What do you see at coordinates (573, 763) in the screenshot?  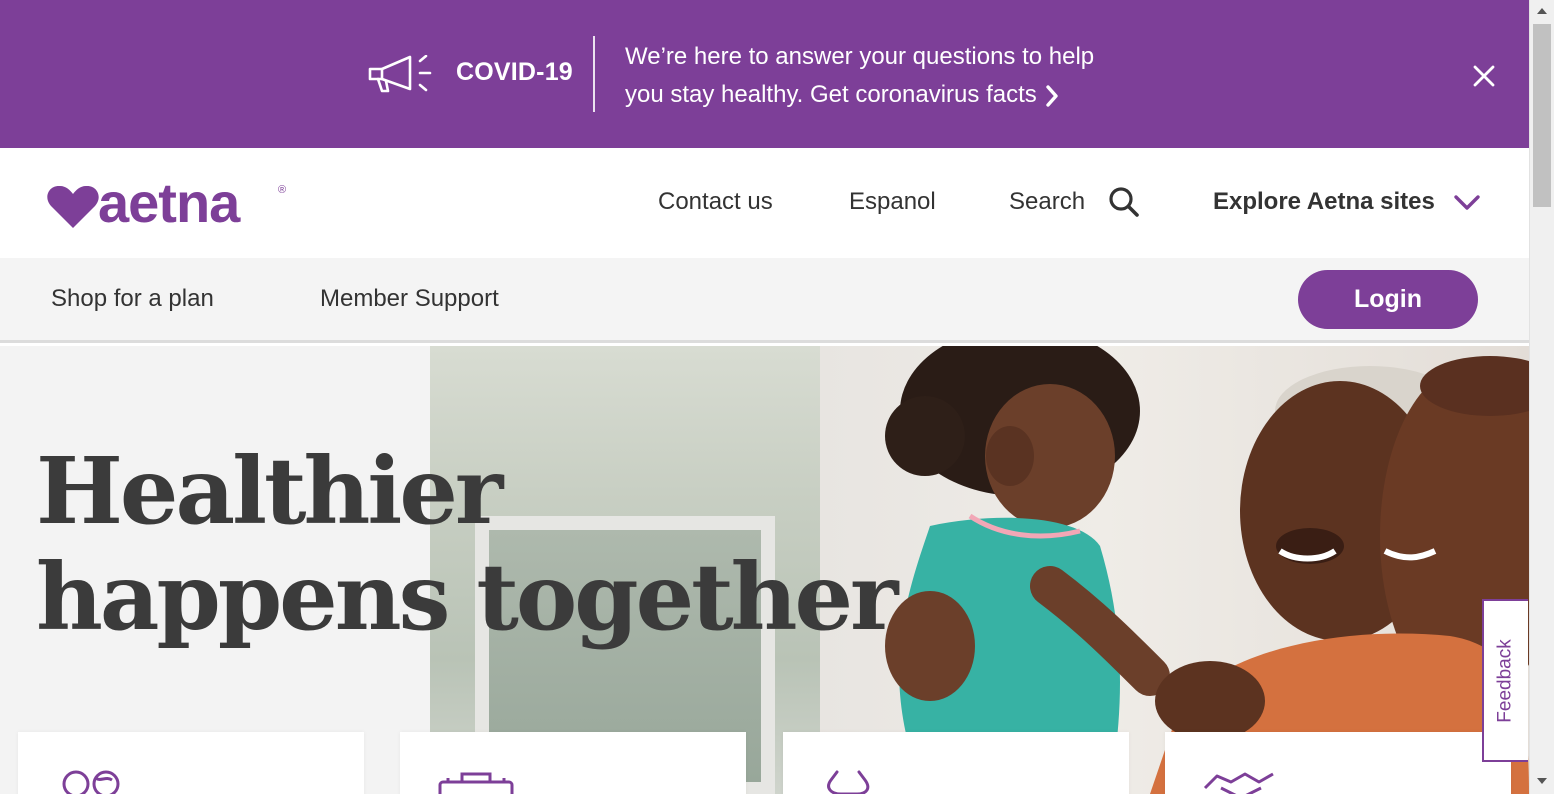 I see `feature-card-briefcase` at bounding box center [573, 763].